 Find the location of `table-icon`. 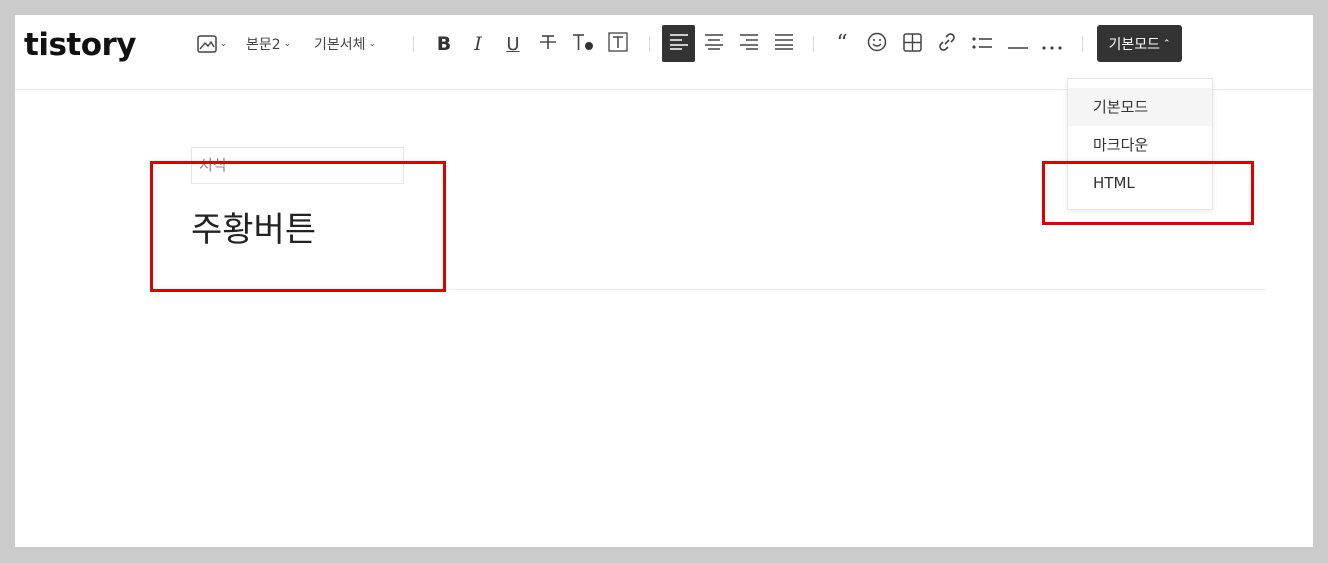

table-icon is located at coordinates (912, 44).